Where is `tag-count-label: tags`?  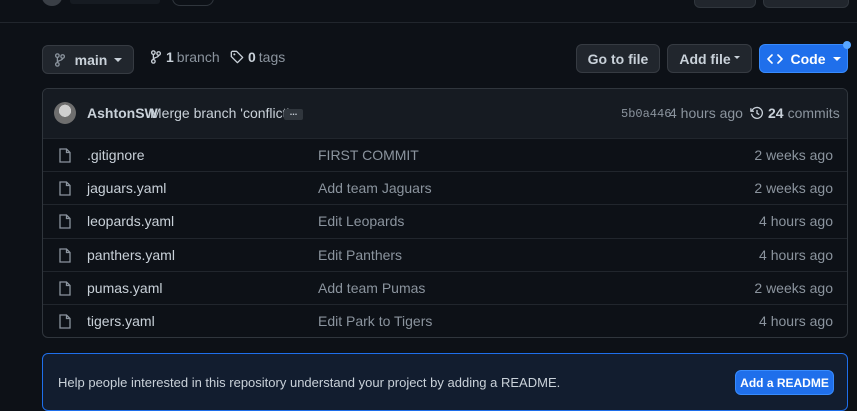
tag-count-label: tags is located at coordinates (272, 57).